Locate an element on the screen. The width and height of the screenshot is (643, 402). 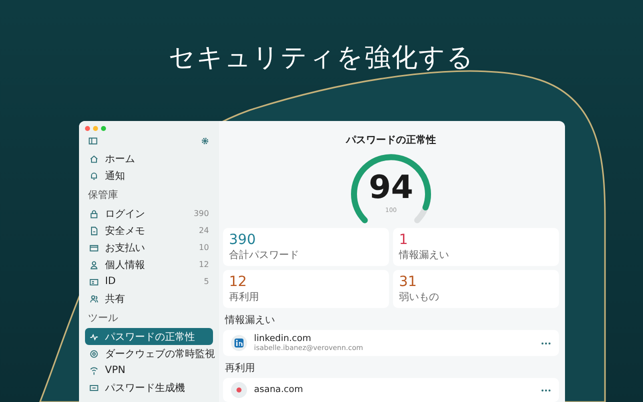
close-button is located at coordinates (87, 128).